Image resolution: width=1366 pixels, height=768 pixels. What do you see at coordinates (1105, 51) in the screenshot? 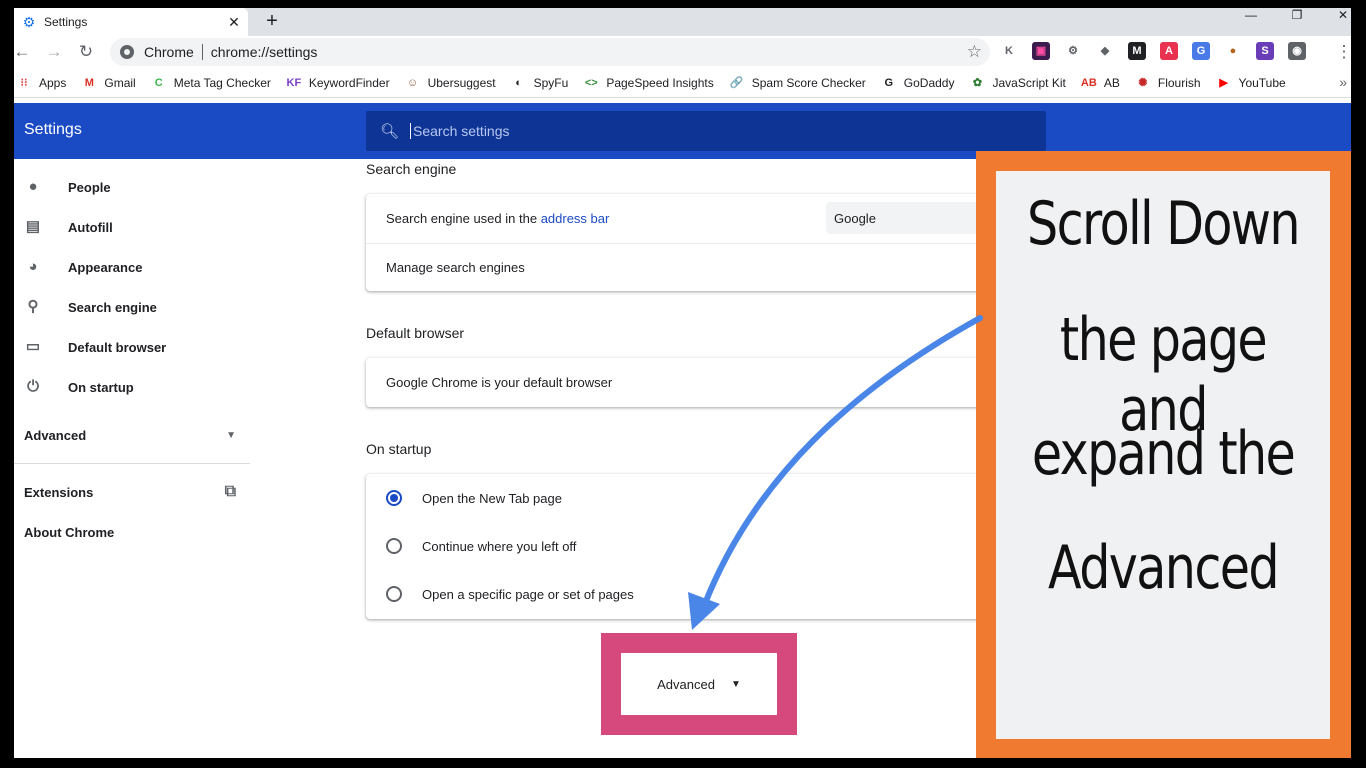
I see `ext-puzzle-icon: ◆` at bounding box center [1105, 51].